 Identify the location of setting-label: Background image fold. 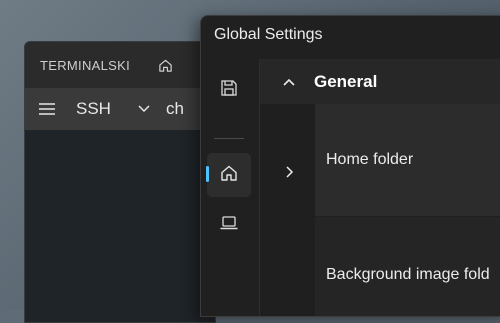
(408, 274).